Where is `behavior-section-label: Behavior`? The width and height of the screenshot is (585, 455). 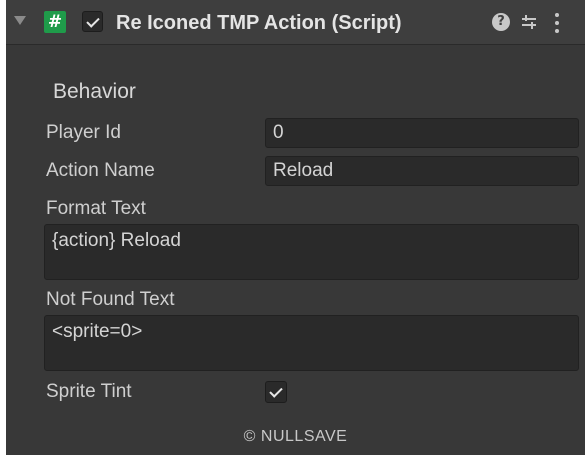
behavior-section-label: Behavior is located at coordinates (94, 91).